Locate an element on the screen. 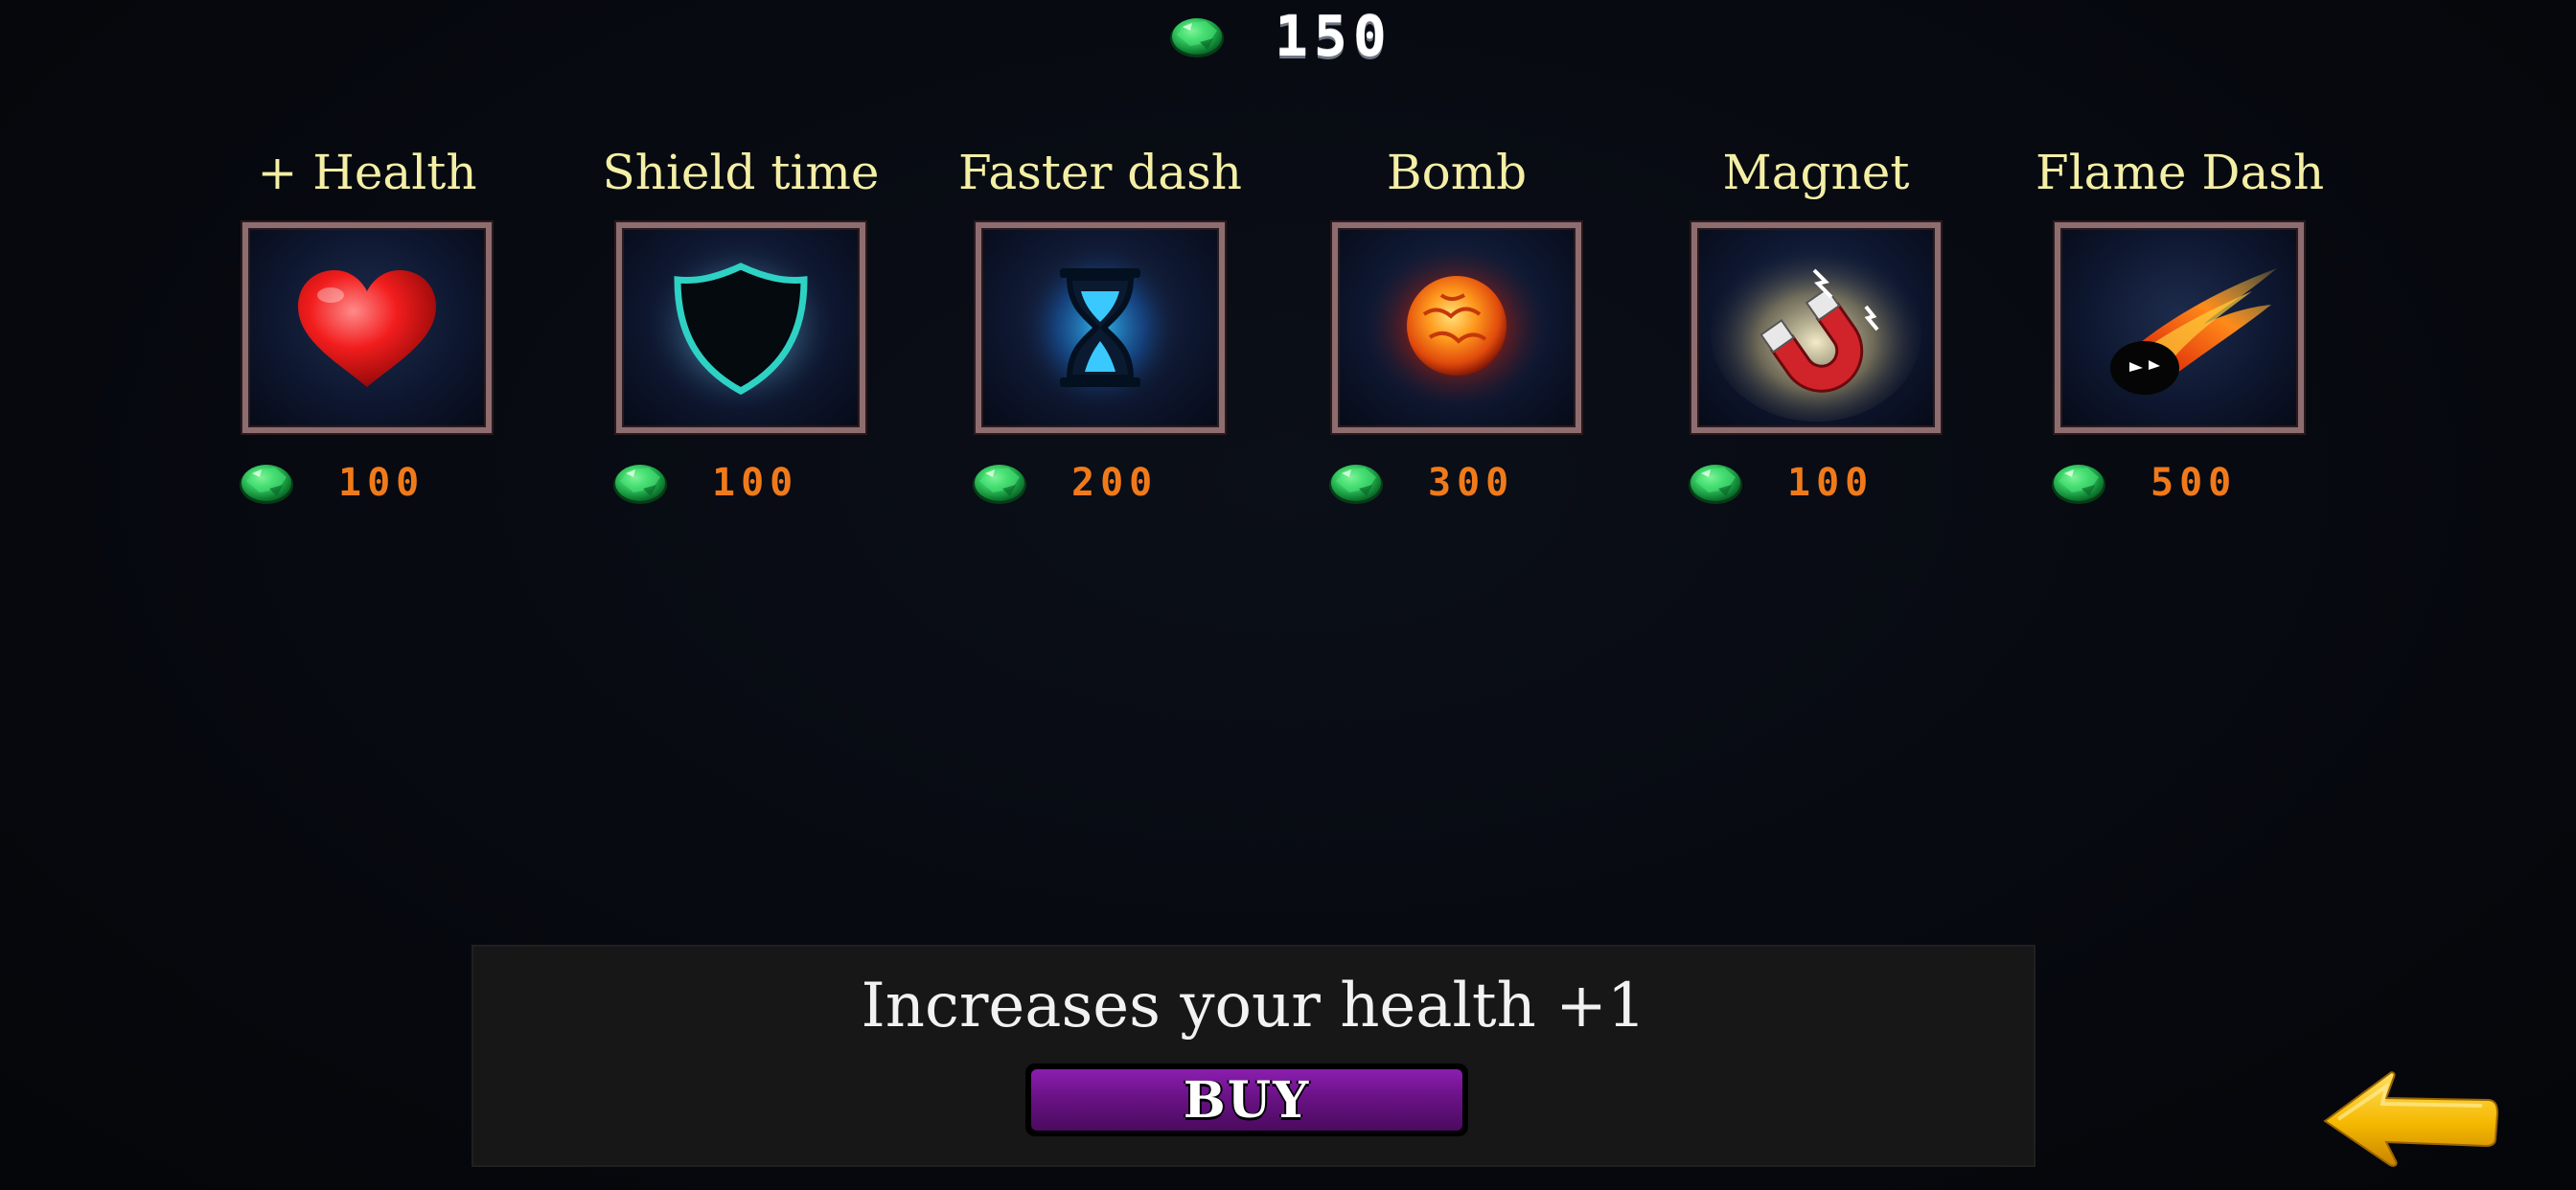 The image size is (2576, 1190). shop-item-faster-dash: Faster dash 200 is located at coordinates (1100, 326).